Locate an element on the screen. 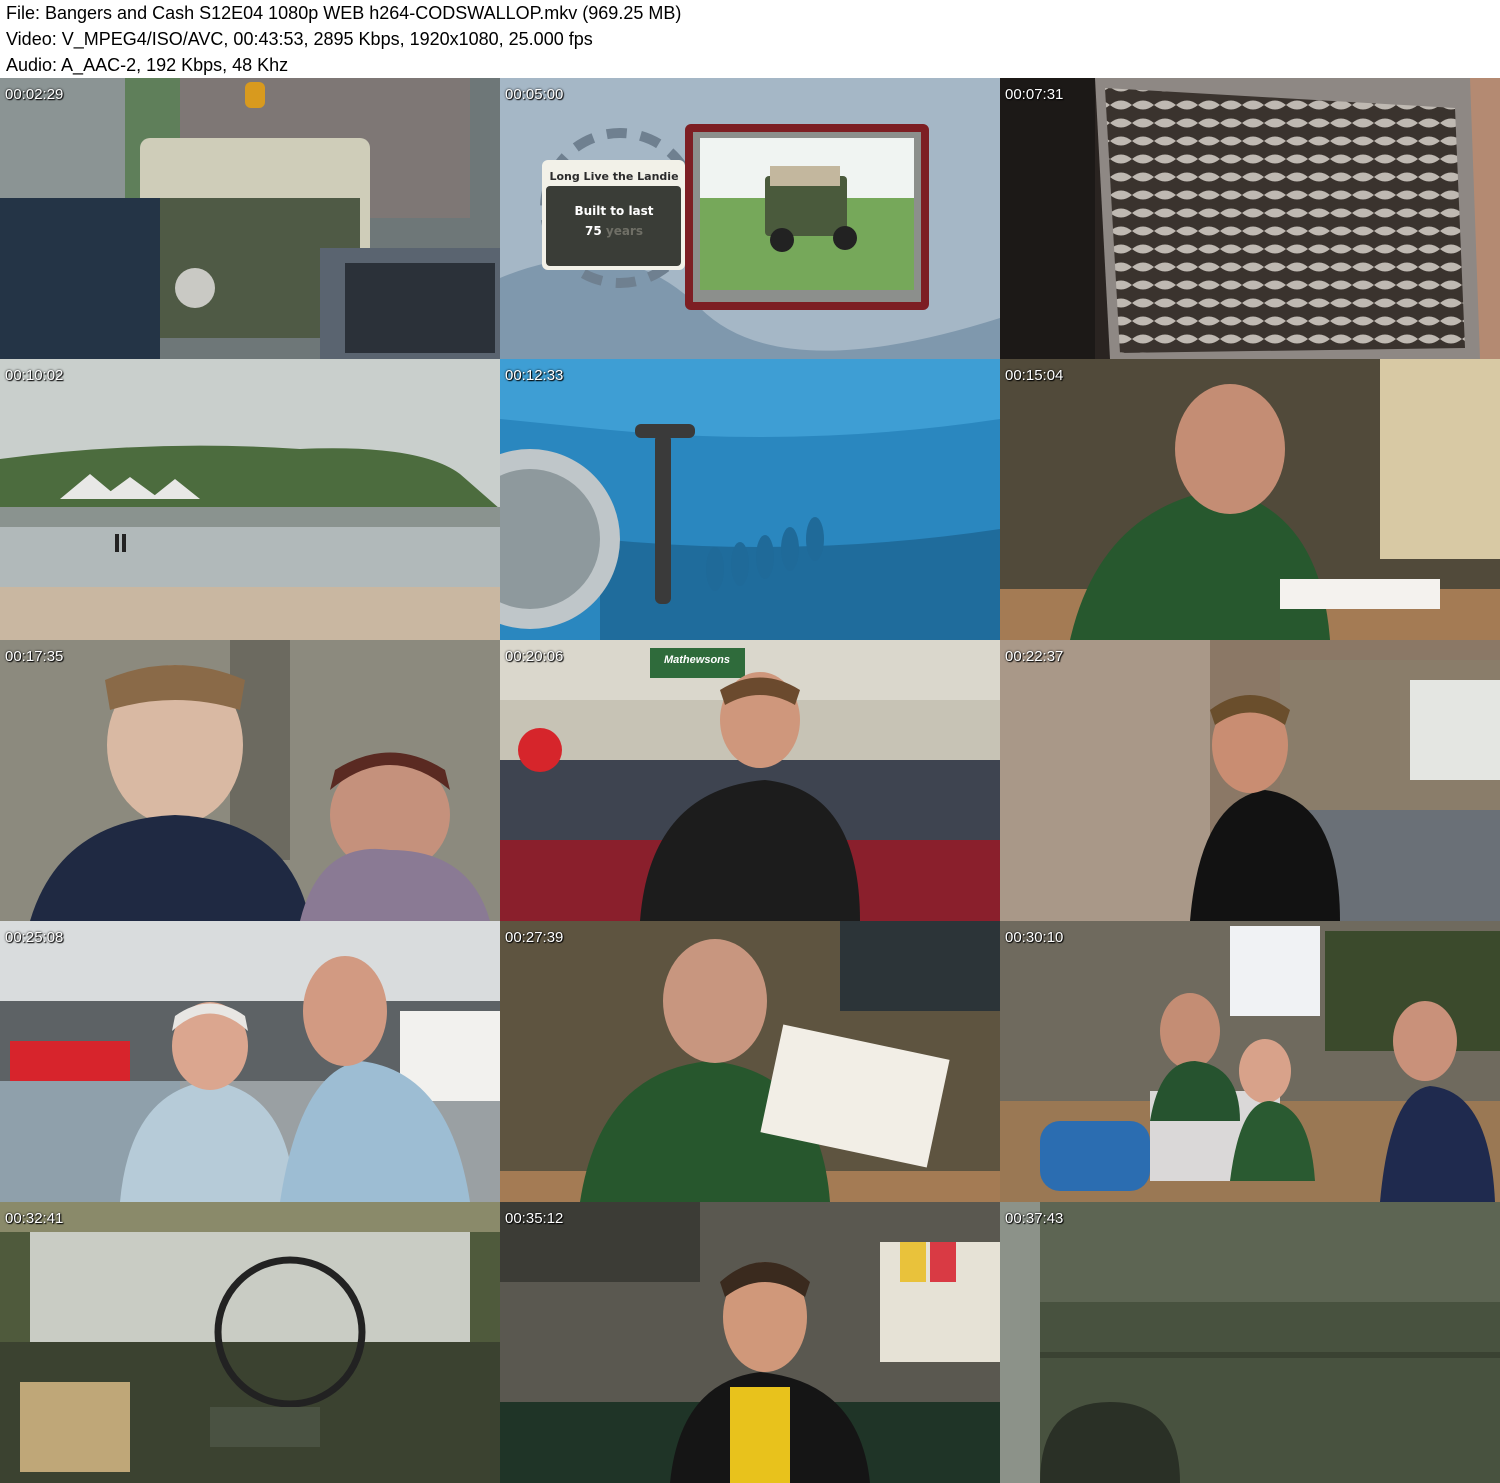 The height and width of the screenshot is (1483, 1500). timestamp: 00:22:37 is located at coordinates (1034, 656).